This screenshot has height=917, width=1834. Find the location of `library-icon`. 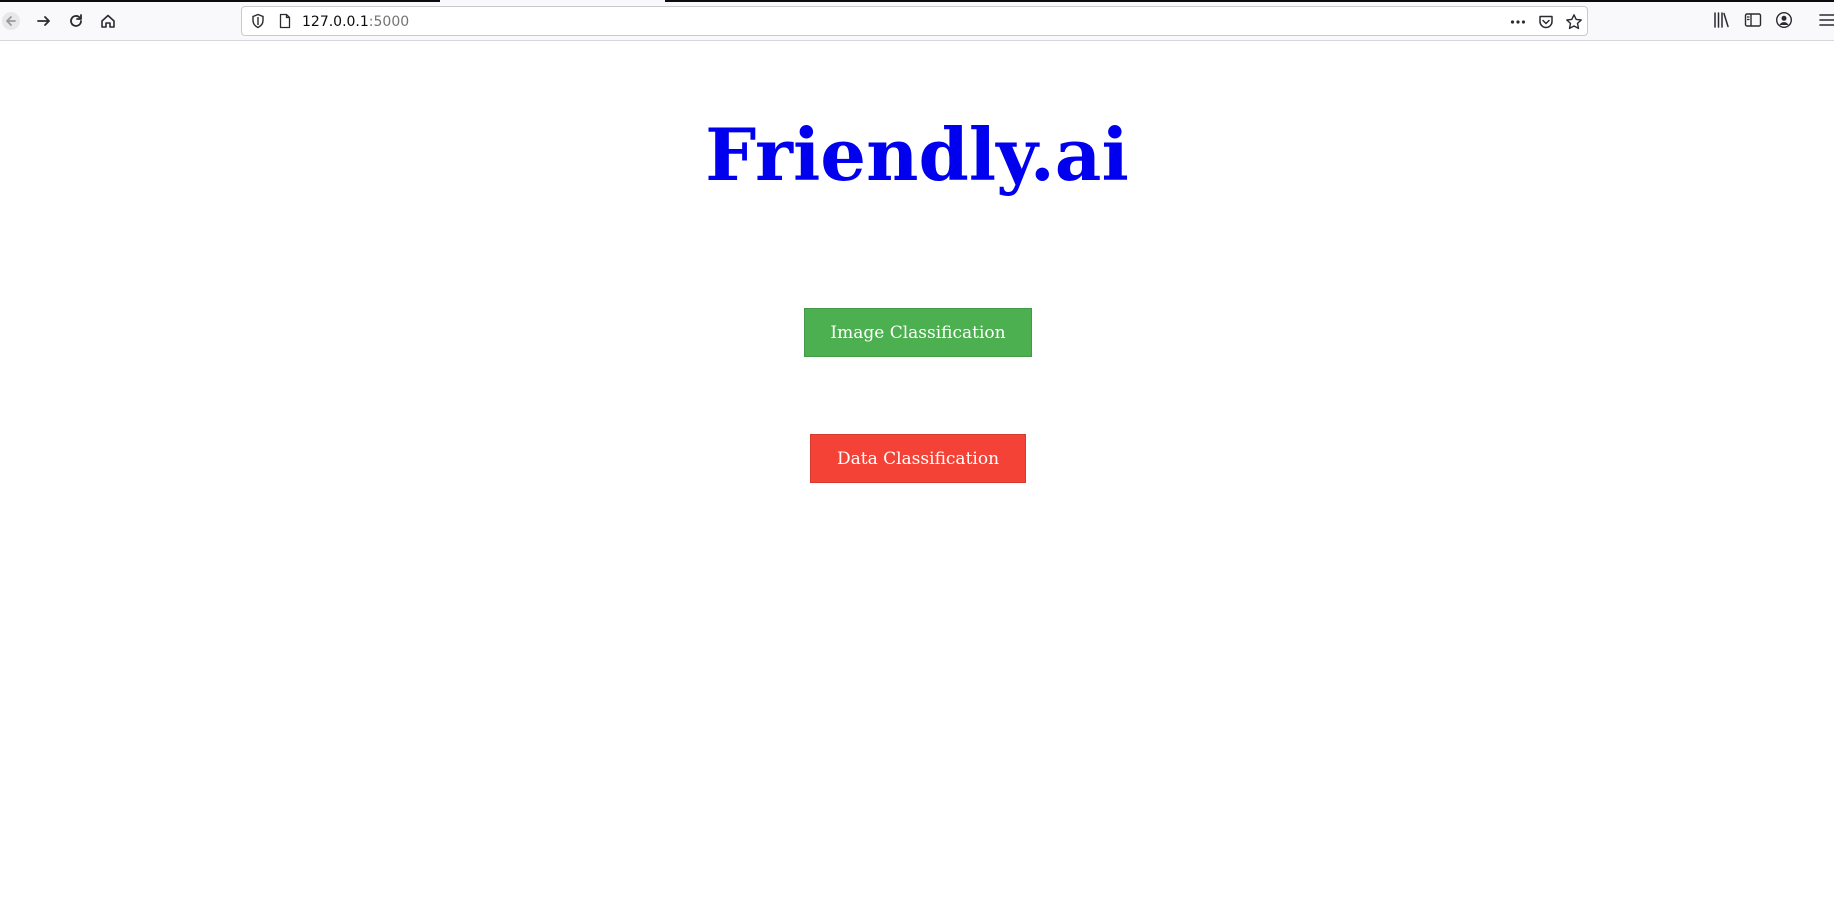

library-icon is located at coordinates (1721, 20).